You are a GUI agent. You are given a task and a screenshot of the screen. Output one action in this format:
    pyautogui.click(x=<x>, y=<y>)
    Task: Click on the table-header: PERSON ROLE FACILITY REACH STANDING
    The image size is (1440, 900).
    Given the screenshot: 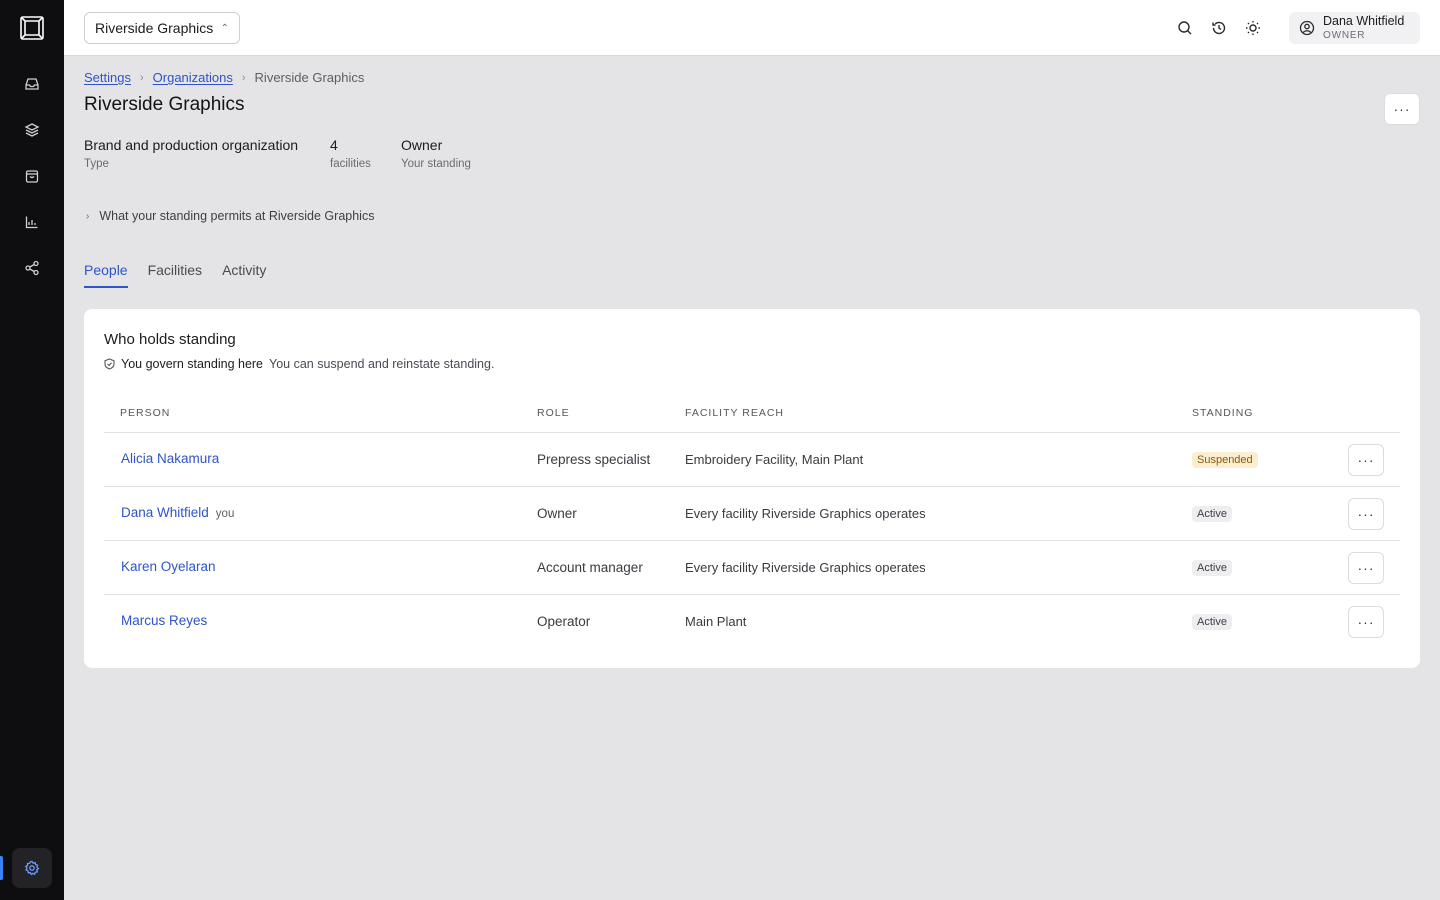 What is the action you would take?
    pyautogui.click(x=752, y=419)
    